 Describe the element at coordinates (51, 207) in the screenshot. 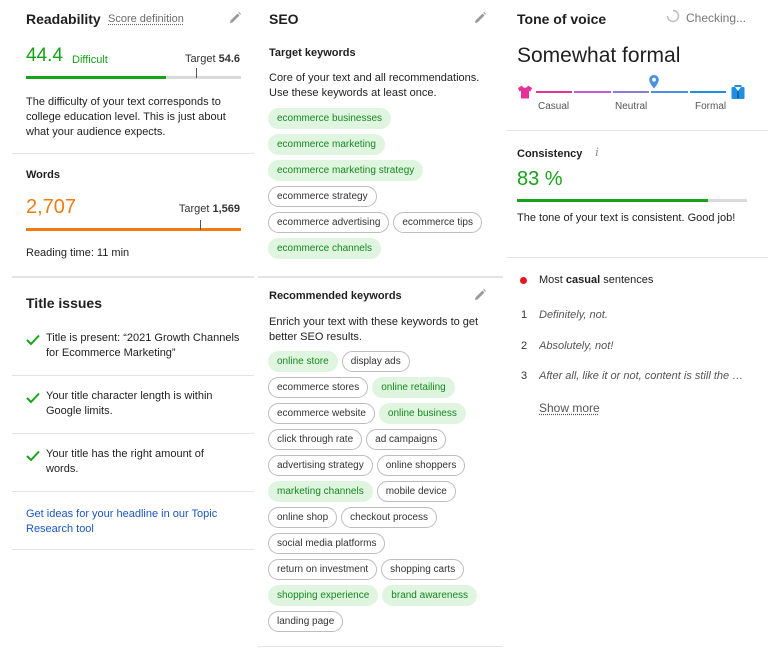

I see `words-count: 2,707` at that location.